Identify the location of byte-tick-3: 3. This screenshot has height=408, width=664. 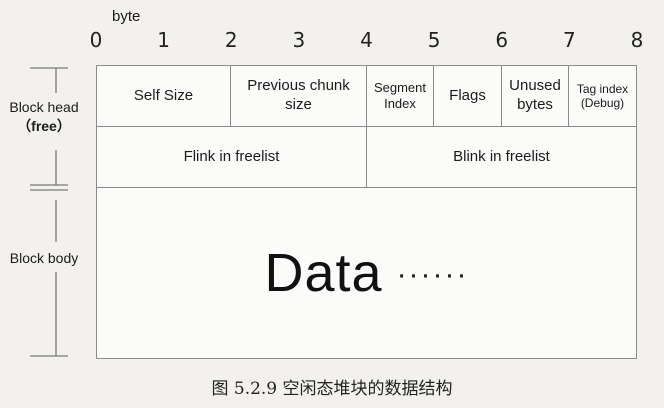
(299, 40).